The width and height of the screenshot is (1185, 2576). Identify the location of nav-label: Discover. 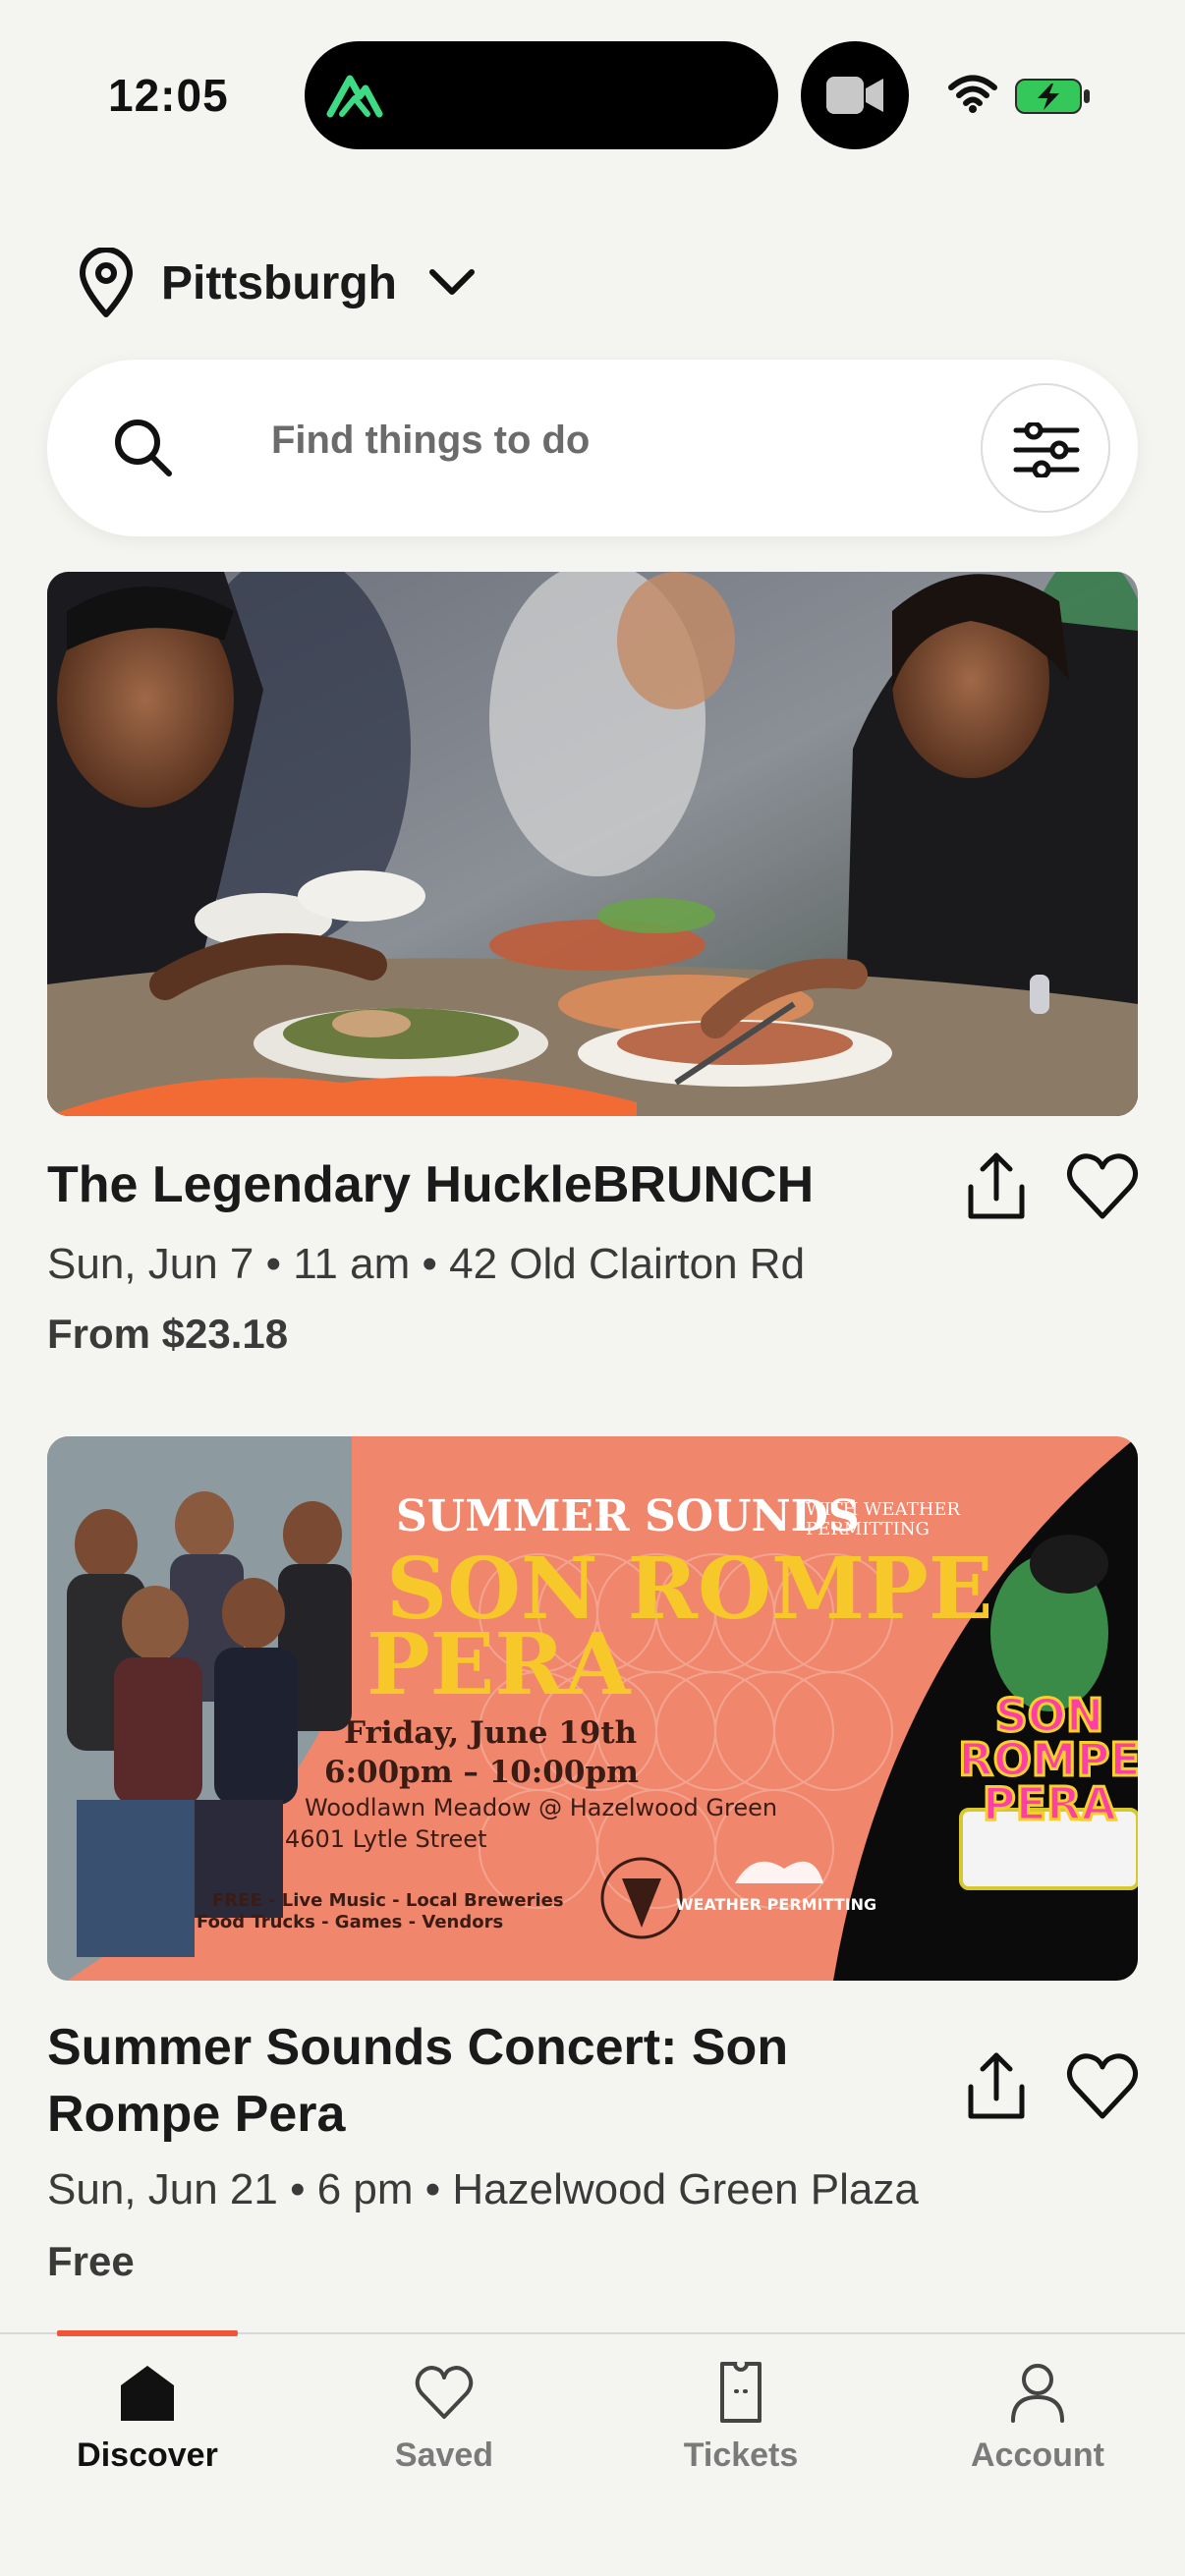
(148, 2455).